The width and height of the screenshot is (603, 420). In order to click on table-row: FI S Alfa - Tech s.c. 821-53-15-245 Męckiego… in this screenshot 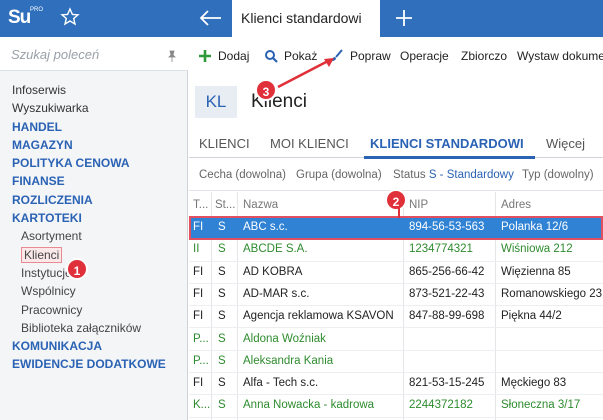, I will do `click(396, 384)`.